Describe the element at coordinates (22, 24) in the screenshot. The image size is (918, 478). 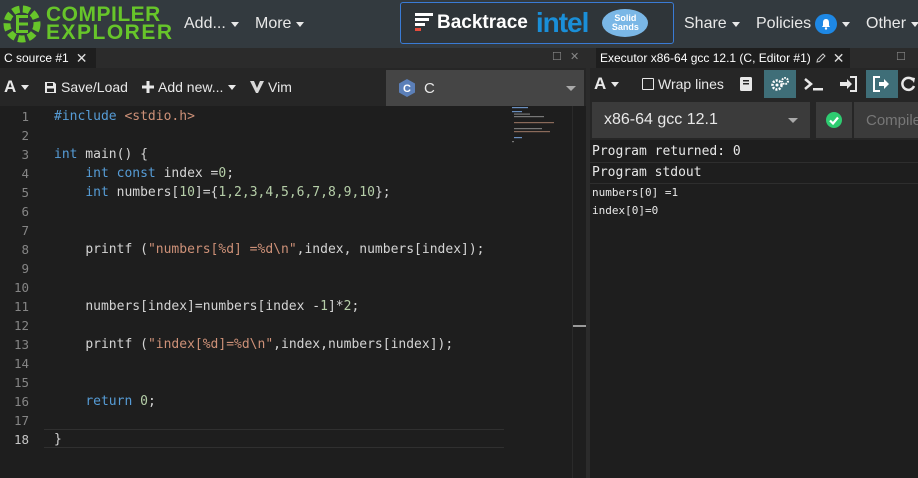
I see `compiler-explorer-logo-icon` at that location.